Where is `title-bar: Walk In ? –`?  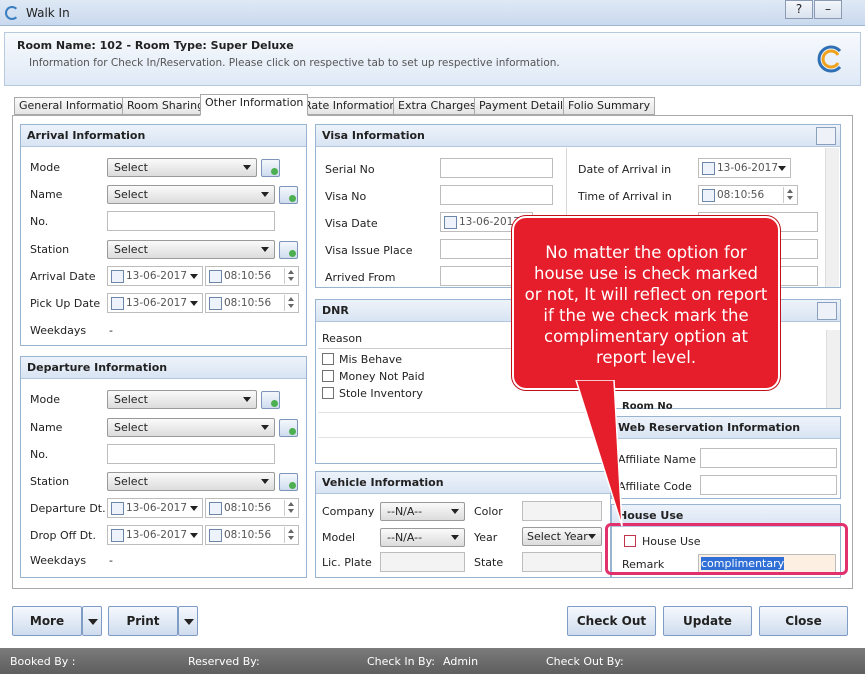 title-bar: Walk In ? – is located at coordinates (432, 13).